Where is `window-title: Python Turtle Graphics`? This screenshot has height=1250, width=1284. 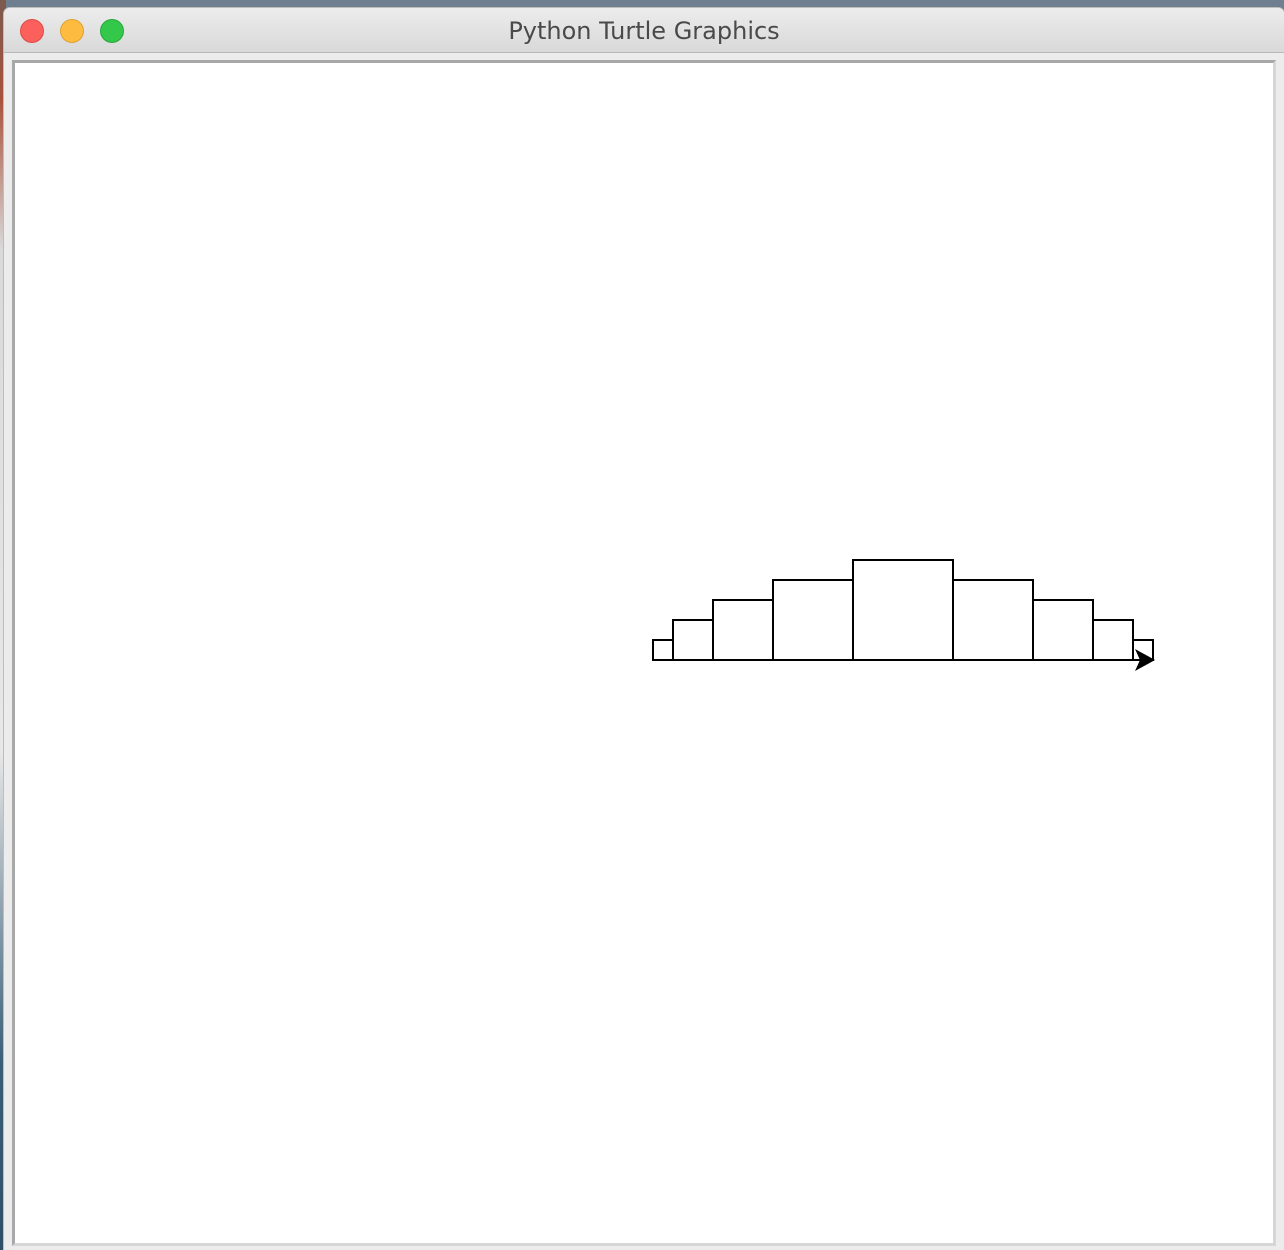
window-title: Python Turtle Graphics is located at coordinates (644, 31).